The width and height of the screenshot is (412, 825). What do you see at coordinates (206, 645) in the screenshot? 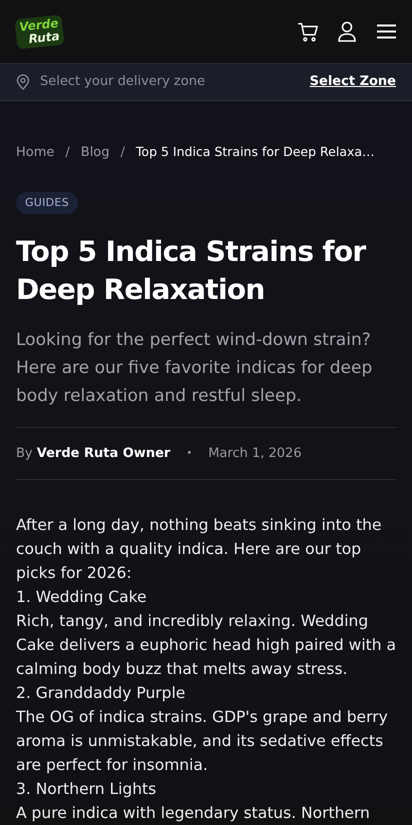
I see `body-paragraph: Rich, tangy, and incredibly relaxing. Wedding Cake delivers a euphoric head high paired with a calming body buzz that melts away stress.` at bounding box center [206, 645].